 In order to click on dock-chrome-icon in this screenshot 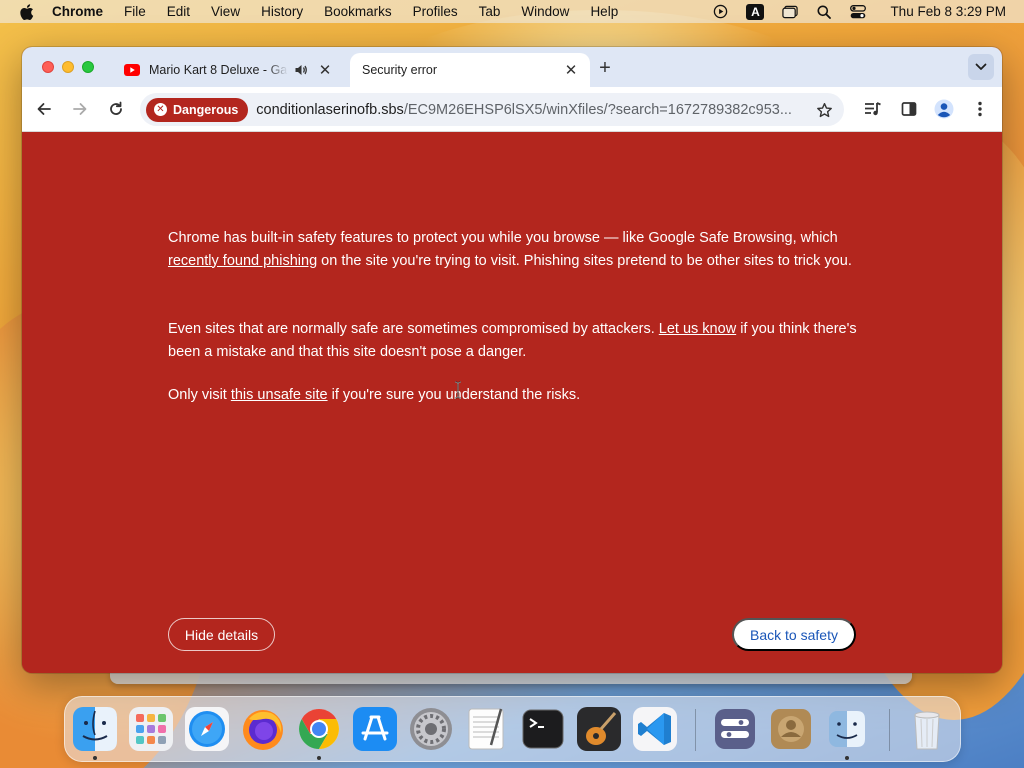, I will do `click(319, 729)`.